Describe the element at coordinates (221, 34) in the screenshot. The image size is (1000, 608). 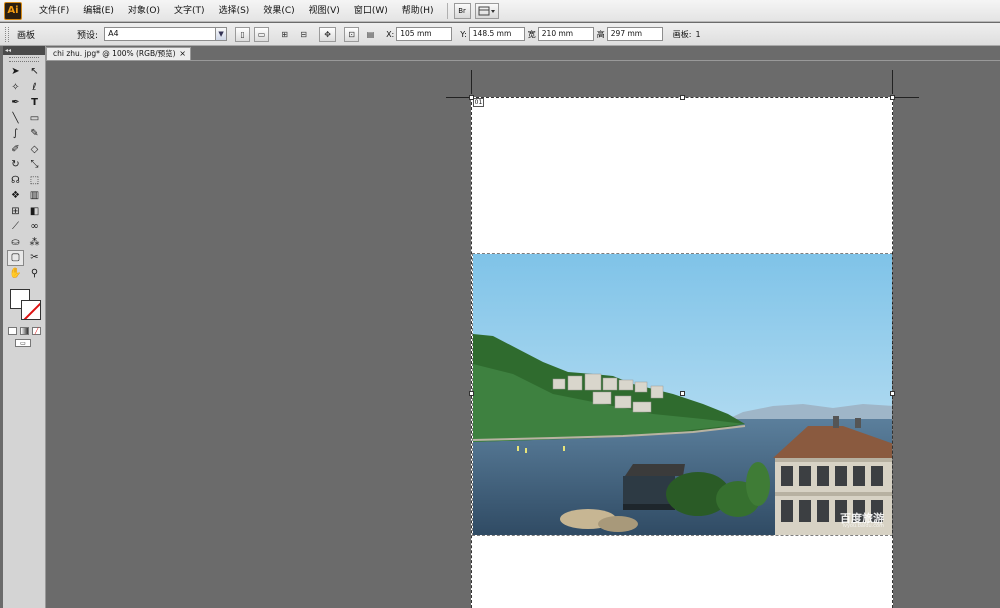
I see `chevron-down-icon: ▼` at that location.